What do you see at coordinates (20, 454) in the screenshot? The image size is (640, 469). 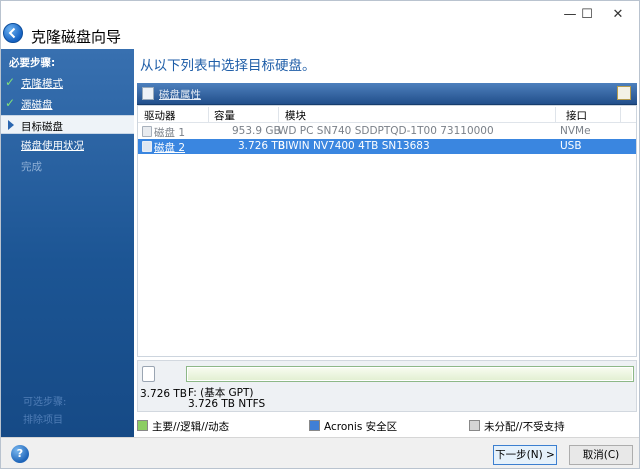 I see `help-icon: ?` at bounding box center [20, 454].